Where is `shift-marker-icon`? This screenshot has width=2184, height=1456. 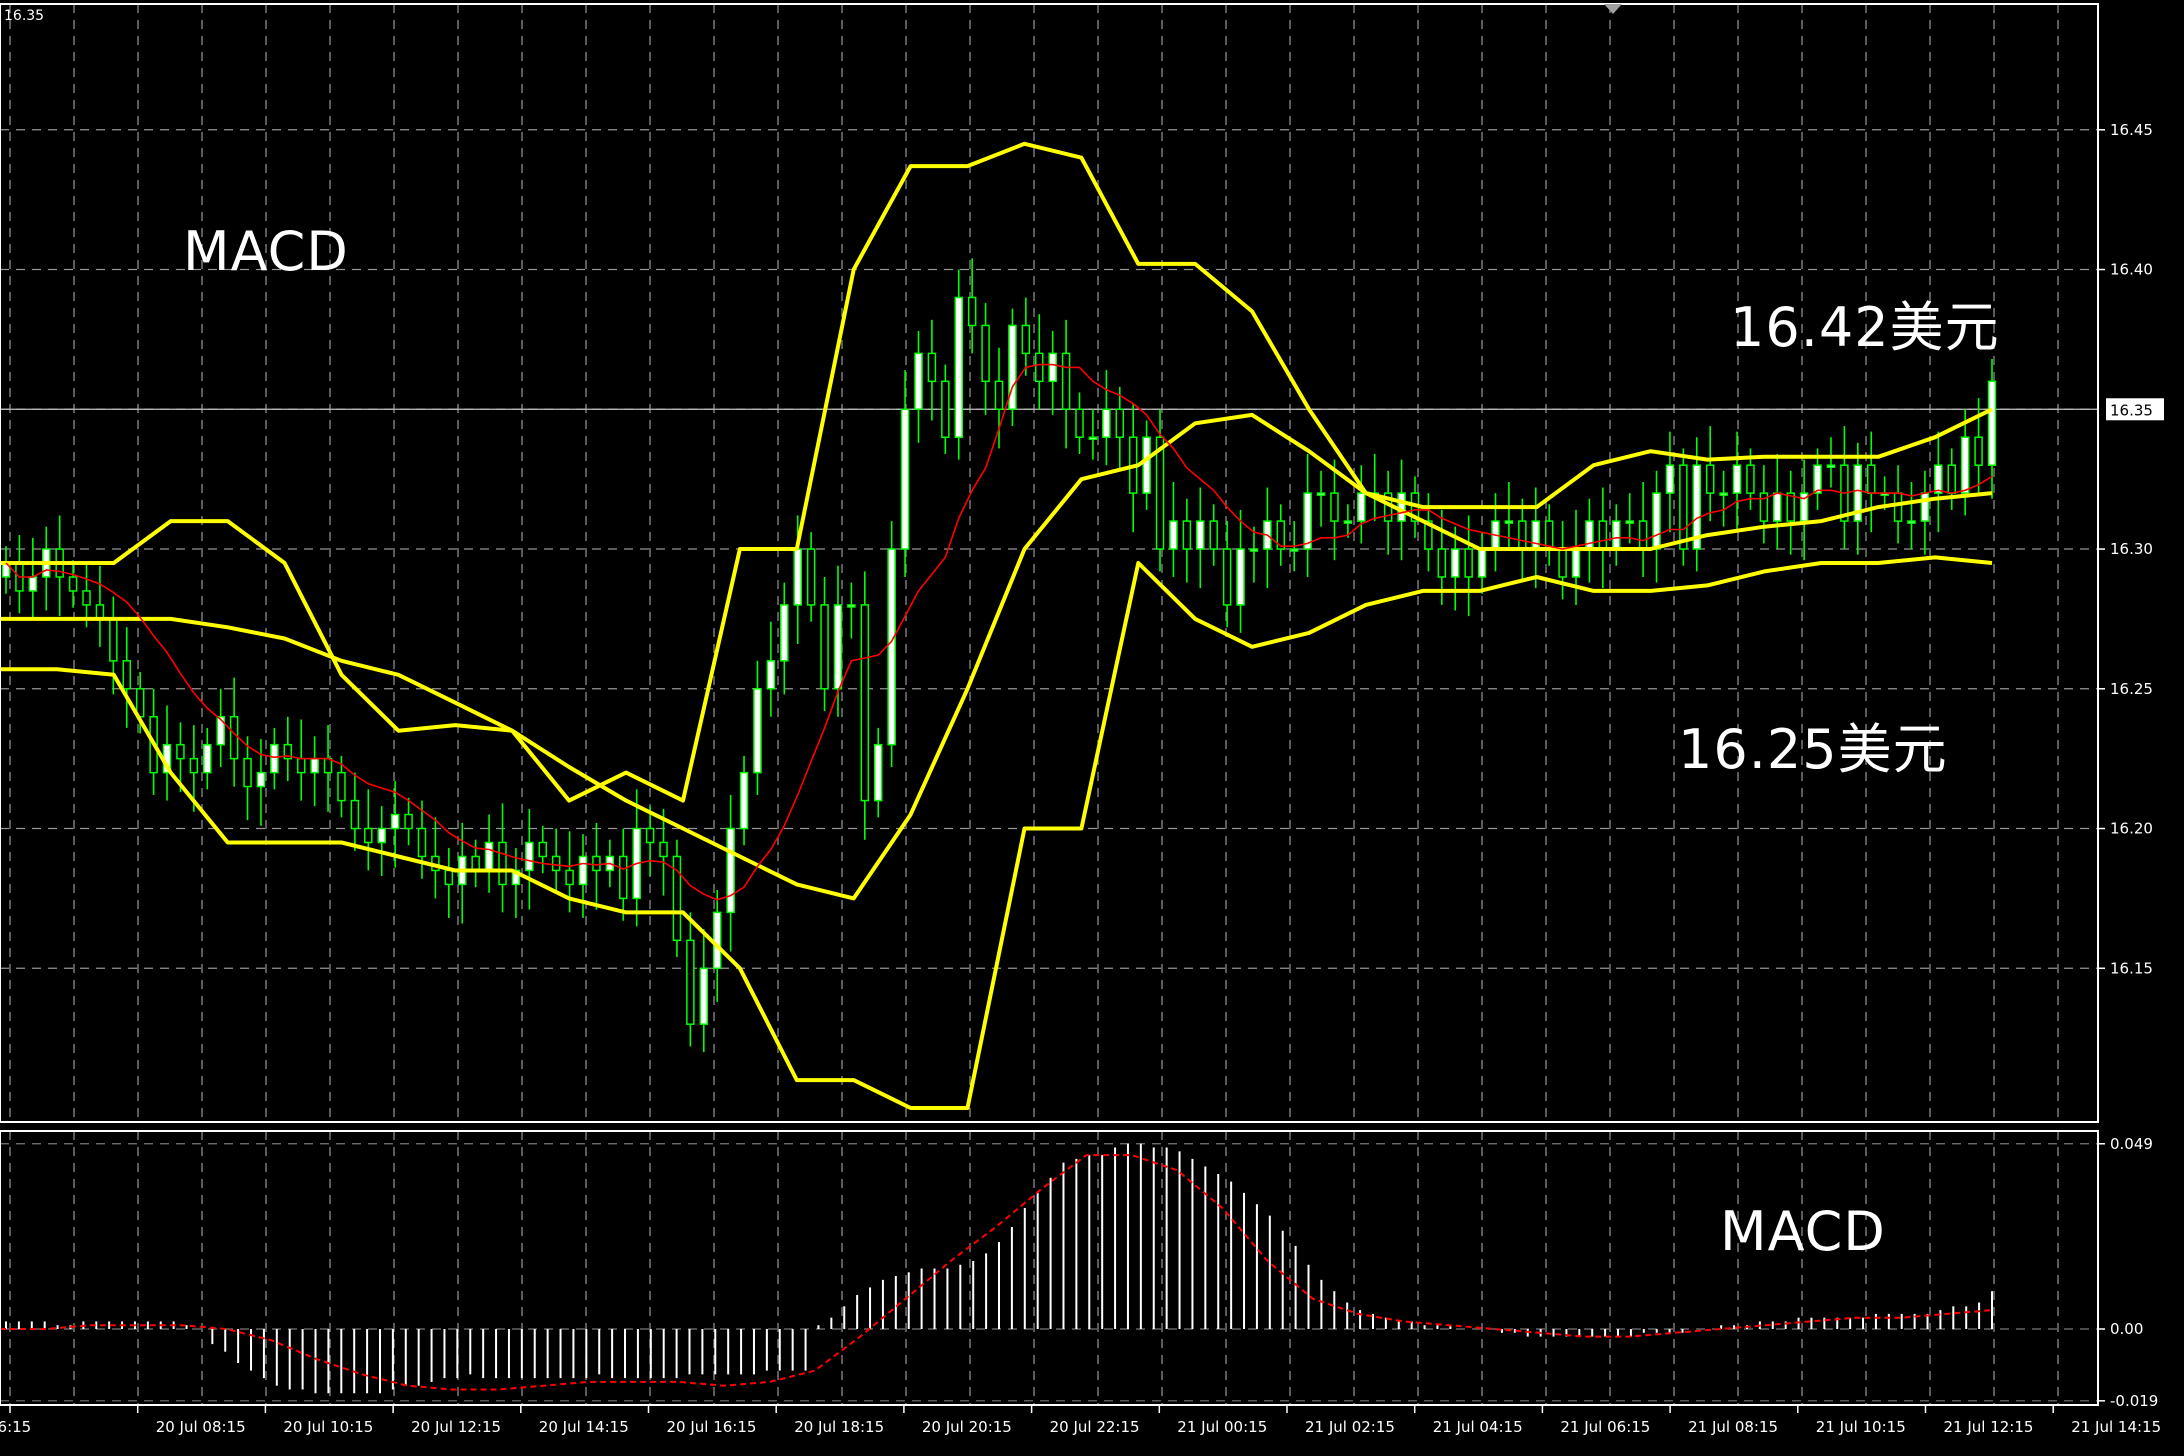
shift-marker-icon is located at coordinates (1613, 9).